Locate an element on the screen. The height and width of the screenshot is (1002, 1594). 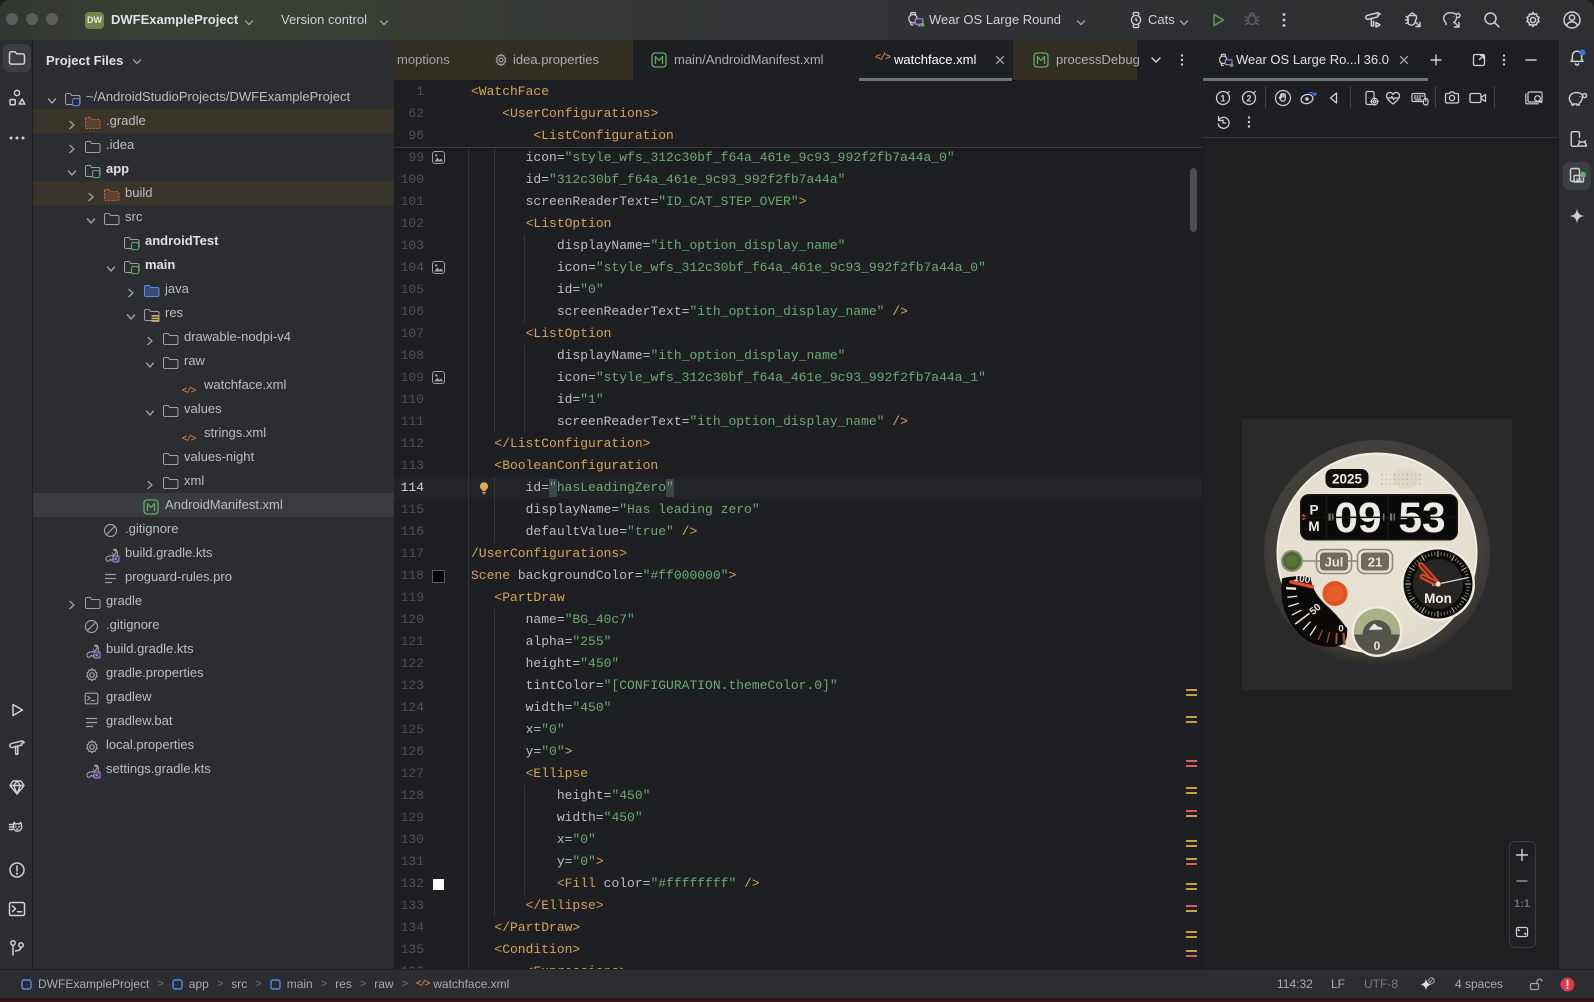
svg-text: P is located at coordinates (1313, 510).